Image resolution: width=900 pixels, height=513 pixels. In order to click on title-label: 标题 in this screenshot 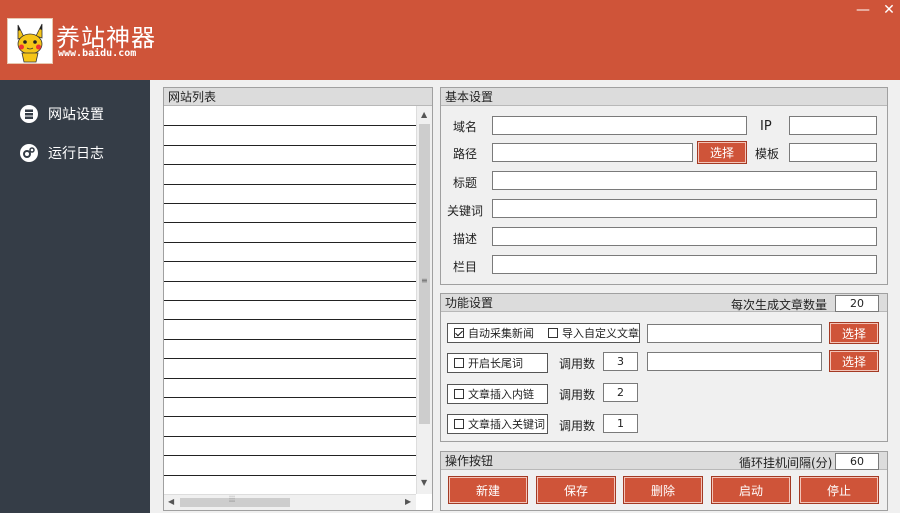, I will do `click(465, 183)`.